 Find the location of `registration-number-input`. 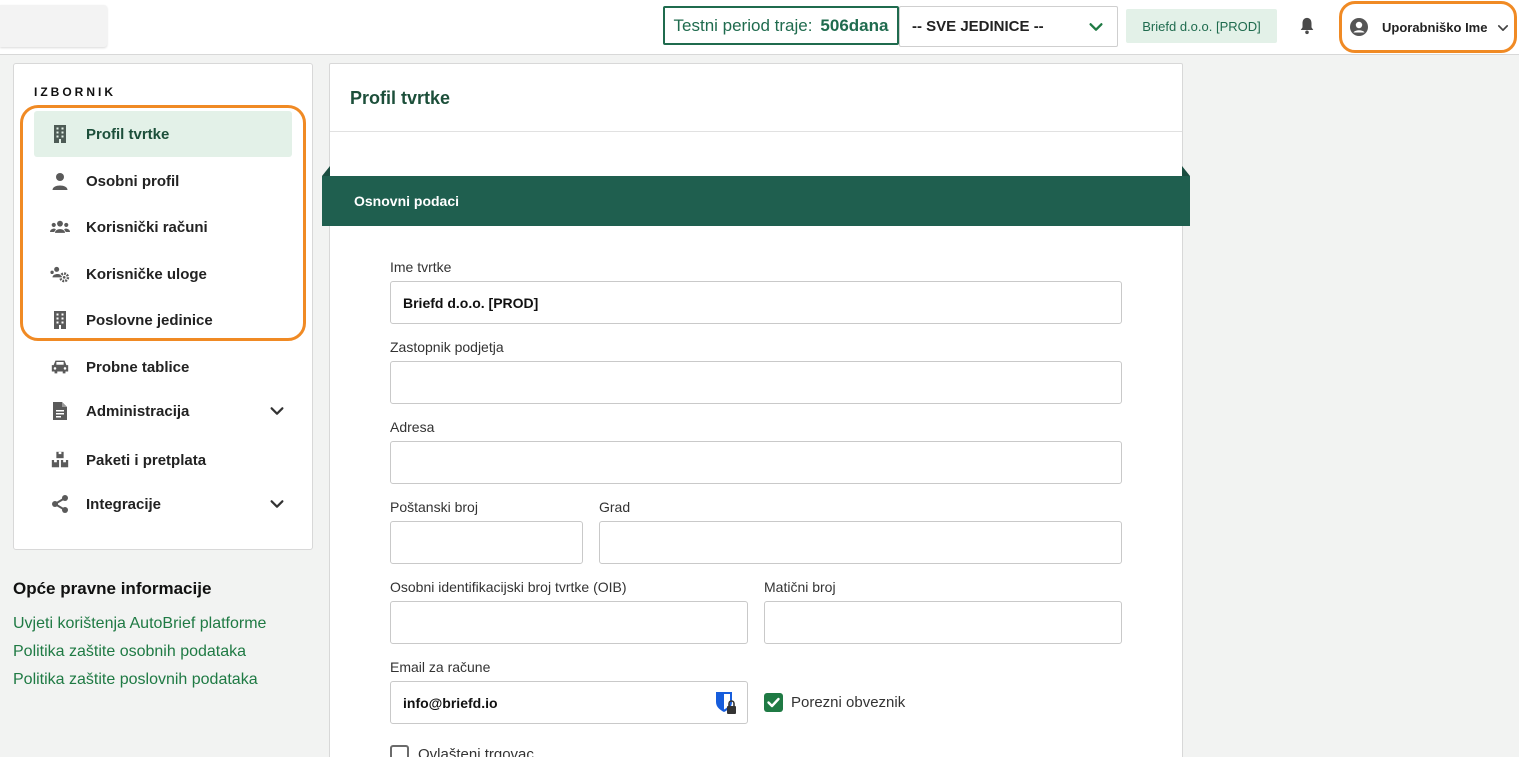

registration-number-input is located at coordinates (943, 622).